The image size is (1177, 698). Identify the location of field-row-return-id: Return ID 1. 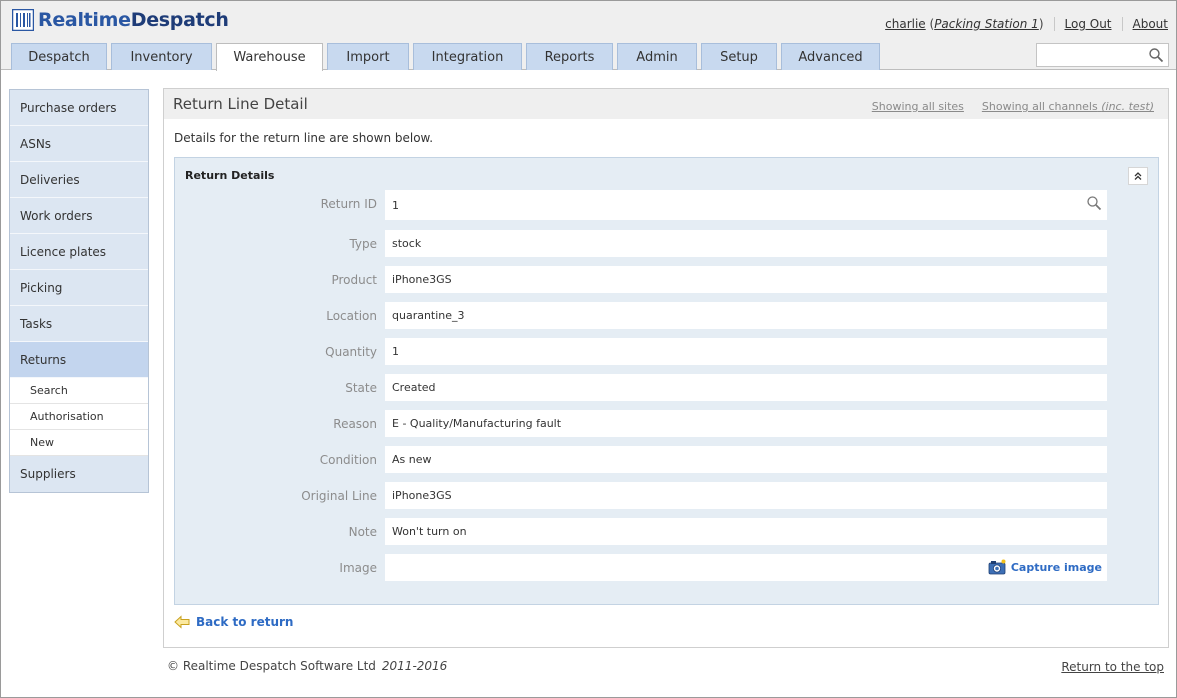
(667, 205).